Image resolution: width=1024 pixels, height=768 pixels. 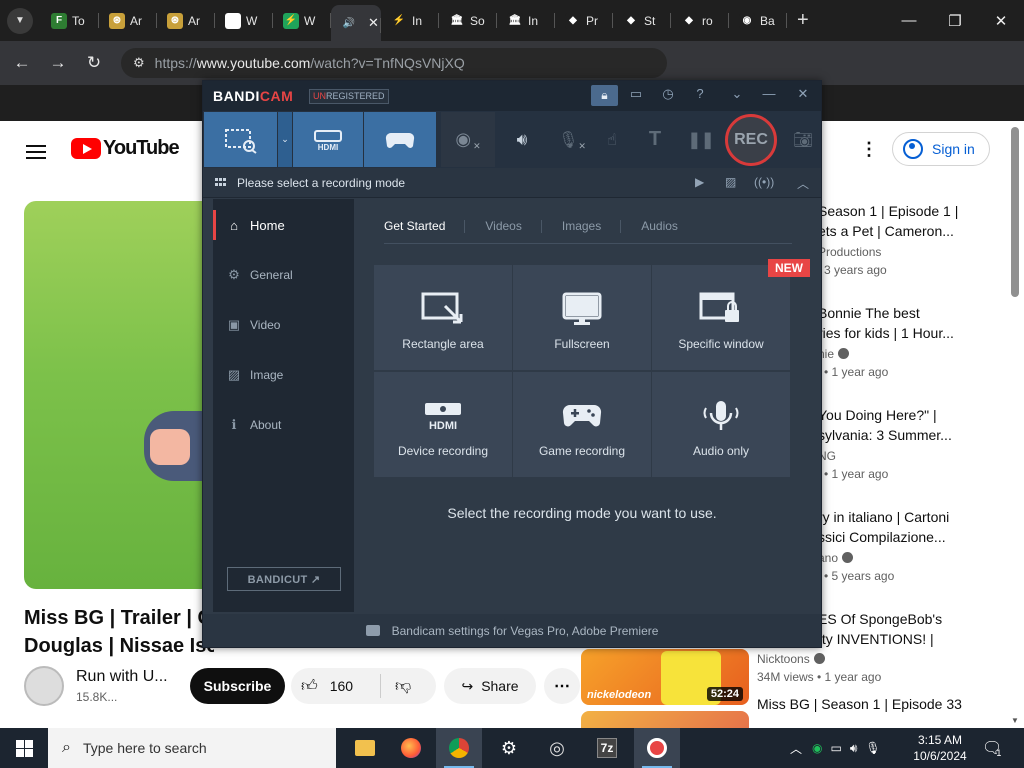 I want to click on forward-button: →, so click(x=58, y=63).